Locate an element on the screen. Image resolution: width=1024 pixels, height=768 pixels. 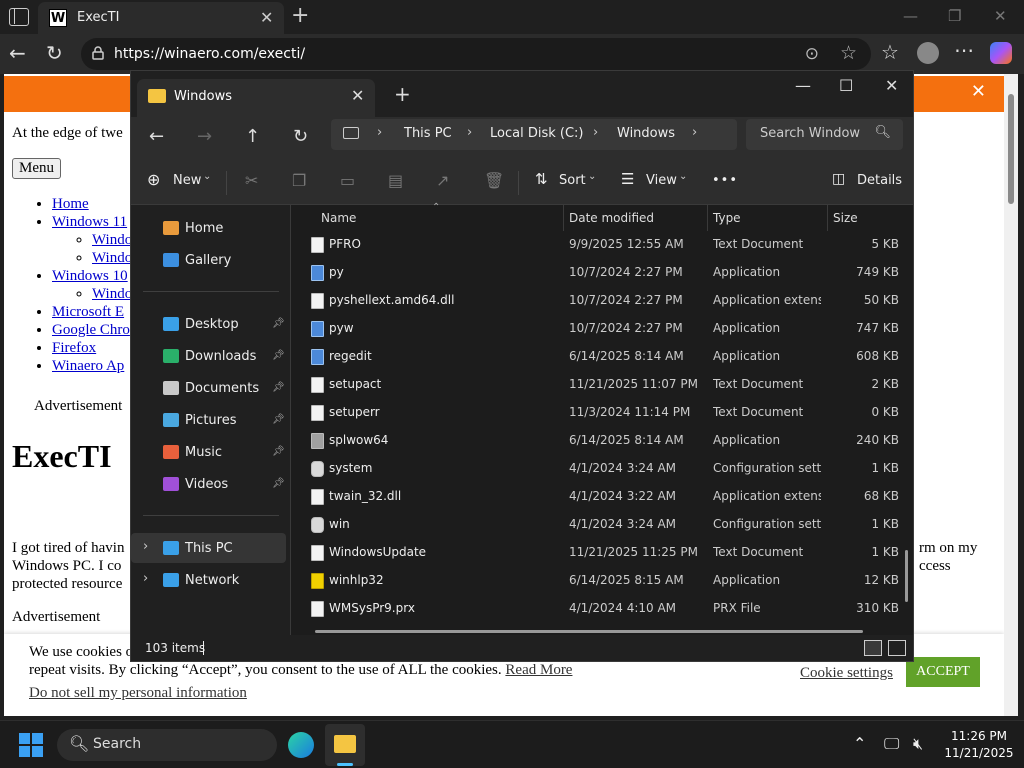
nav-link-firefox: Firefox is located at coordinates (74, 348).